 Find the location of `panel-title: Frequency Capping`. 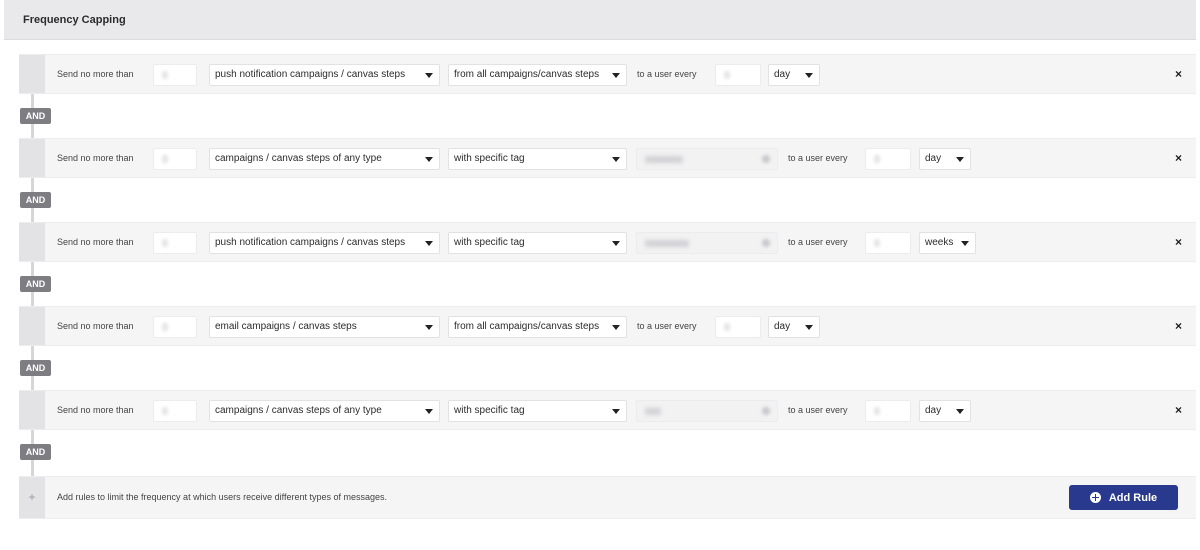

panel-title: Frequency Capping is located at coordinates (74, 19).